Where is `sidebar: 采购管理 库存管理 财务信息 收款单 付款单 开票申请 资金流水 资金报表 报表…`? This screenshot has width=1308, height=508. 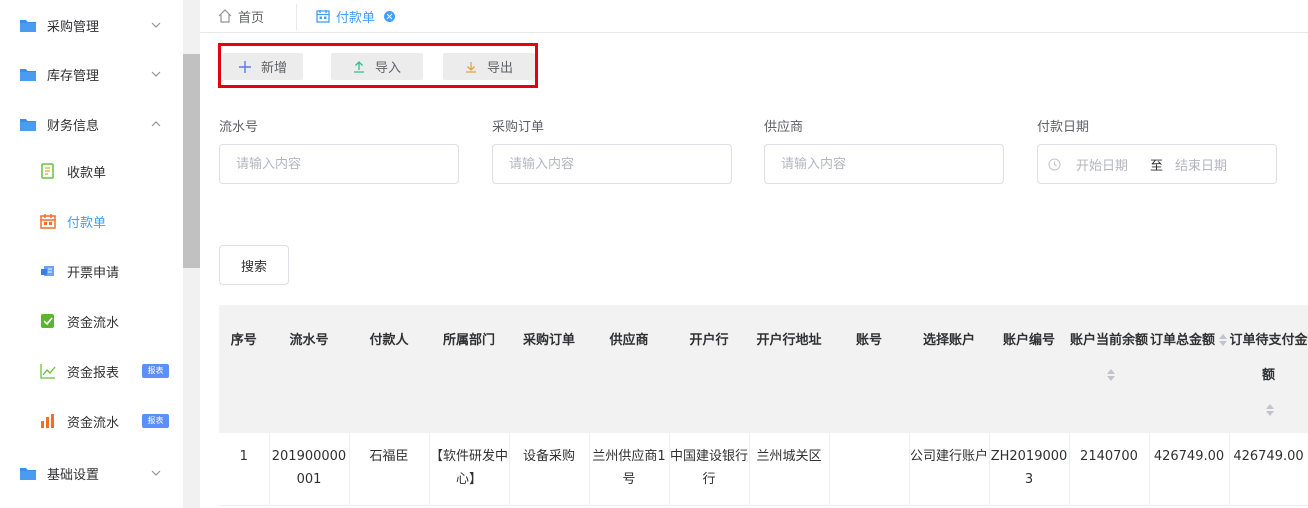 sidebar: 采购管理 库存管理 财务信息 收款单 付款单 开票申请 资金流水 资金报表 报表… is located at coordinates (91, 254).